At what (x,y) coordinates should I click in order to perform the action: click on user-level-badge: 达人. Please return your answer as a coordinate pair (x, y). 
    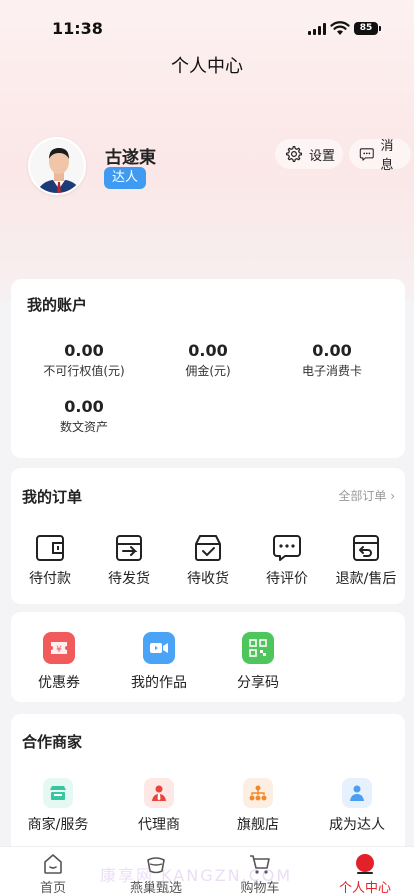
    Looking at the image, I should click on (125, 178).